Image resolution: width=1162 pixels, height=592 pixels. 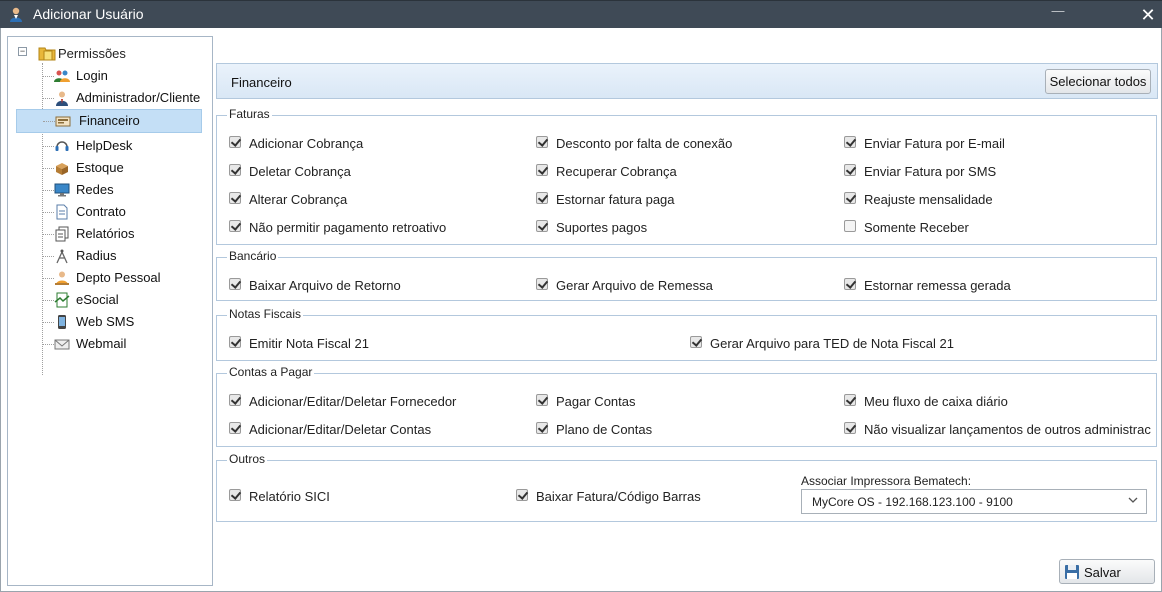 I want to click on checkbox-label: Gerar Arquivo de Remessa, so click(x=634, y=285).